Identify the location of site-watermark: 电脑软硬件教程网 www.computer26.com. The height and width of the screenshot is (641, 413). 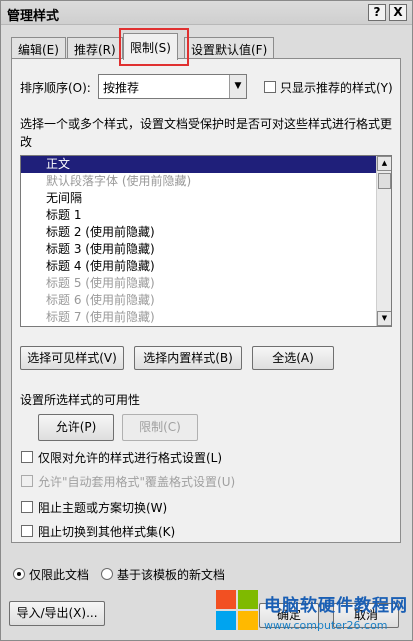
(313, 612).